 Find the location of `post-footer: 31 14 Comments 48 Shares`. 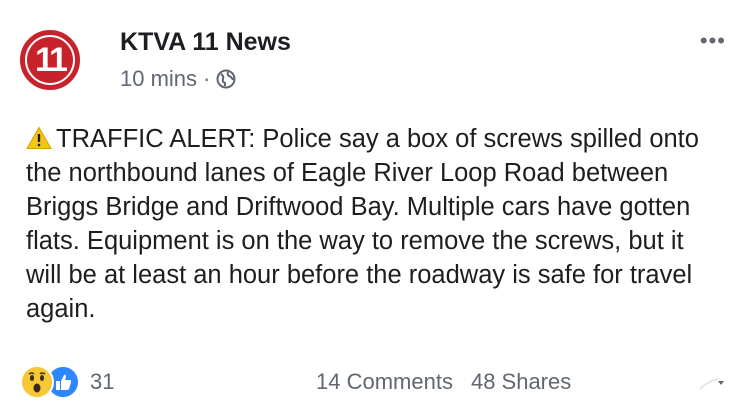

post-footer: 31 14 Comments 48 Shares is located at coordinates (374, 382).